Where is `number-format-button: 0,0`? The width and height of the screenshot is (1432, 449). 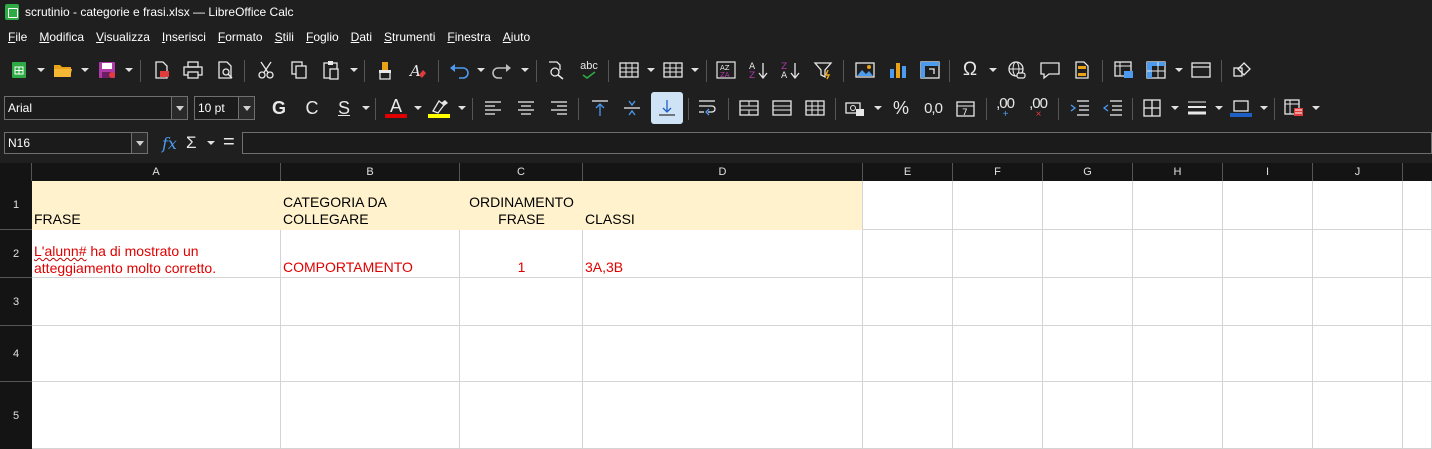
number-format-button: 0,0 is located at coordinates (933, 108).